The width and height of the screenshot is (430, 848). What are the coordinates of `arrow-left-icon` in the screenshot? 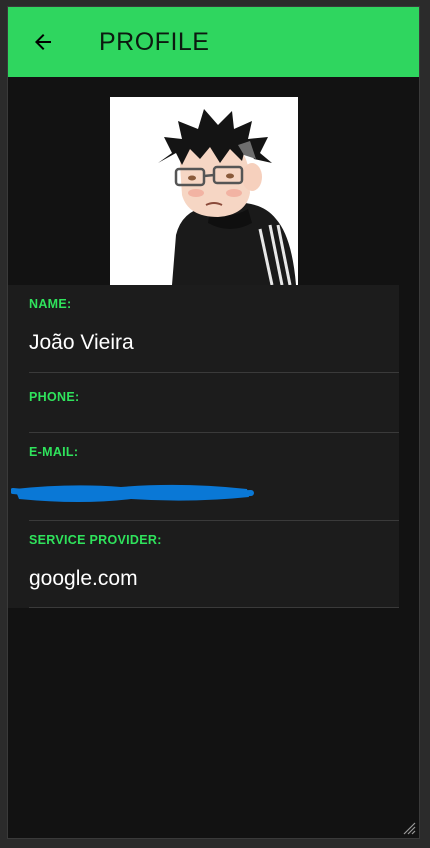 It's located at (43, 42).